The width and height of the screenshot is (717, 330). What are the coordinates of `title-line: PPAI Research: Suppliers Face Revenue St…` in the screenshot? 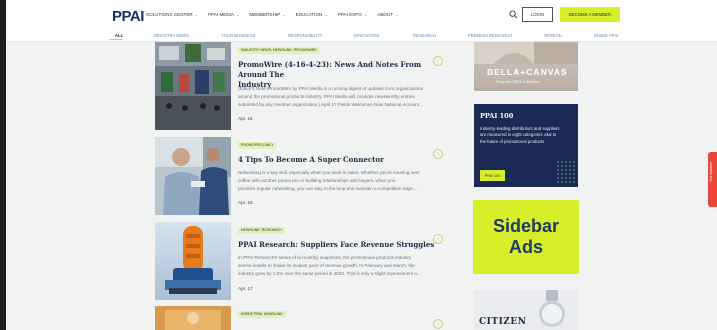 It's located at (336, 244).